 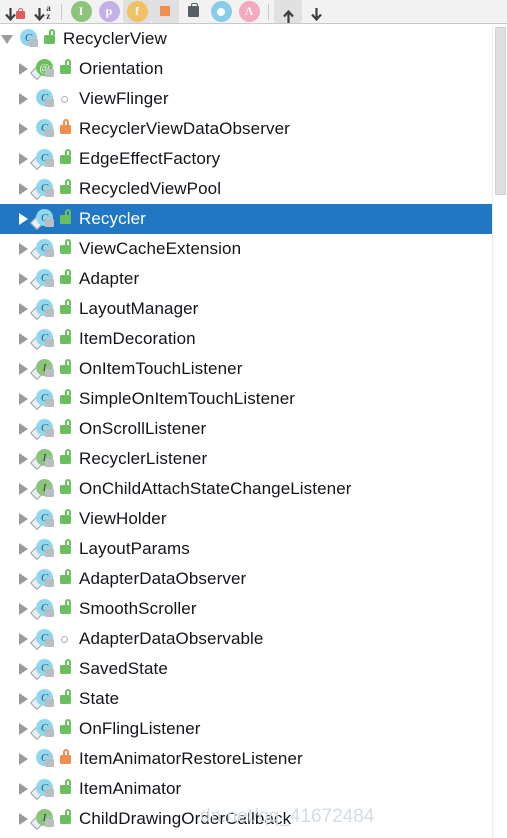 What do you see at coordinates (253, 249) in the screenshot?
I see `tree-row: C ViewCacheExtension` at bounding box center [253, 249].